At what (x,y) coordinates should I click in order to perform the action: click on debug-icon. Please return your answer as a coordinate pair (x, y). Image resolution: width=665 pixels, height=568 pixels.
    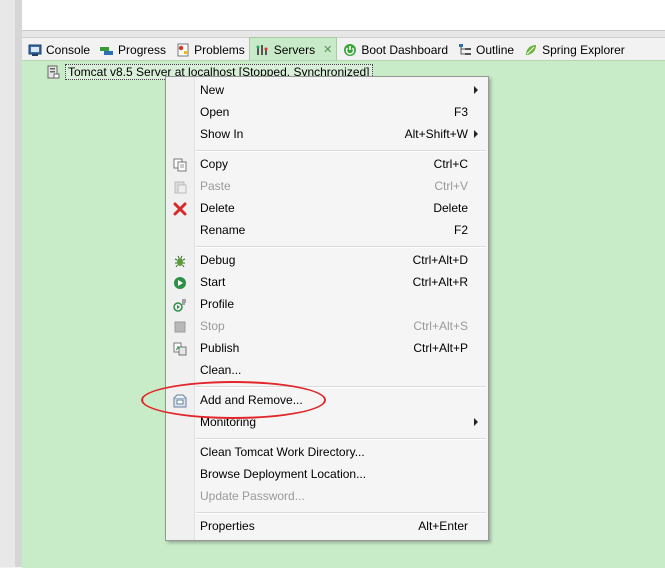
    Looking at the image, I should click on (179, 260).